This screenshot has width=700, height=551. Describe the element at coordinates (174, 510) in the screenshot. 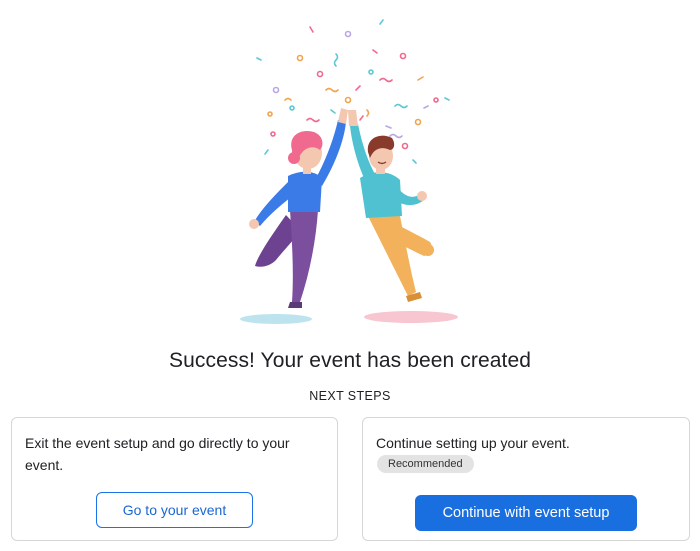

I see `go-to-event-button: Go to your event` at that location.